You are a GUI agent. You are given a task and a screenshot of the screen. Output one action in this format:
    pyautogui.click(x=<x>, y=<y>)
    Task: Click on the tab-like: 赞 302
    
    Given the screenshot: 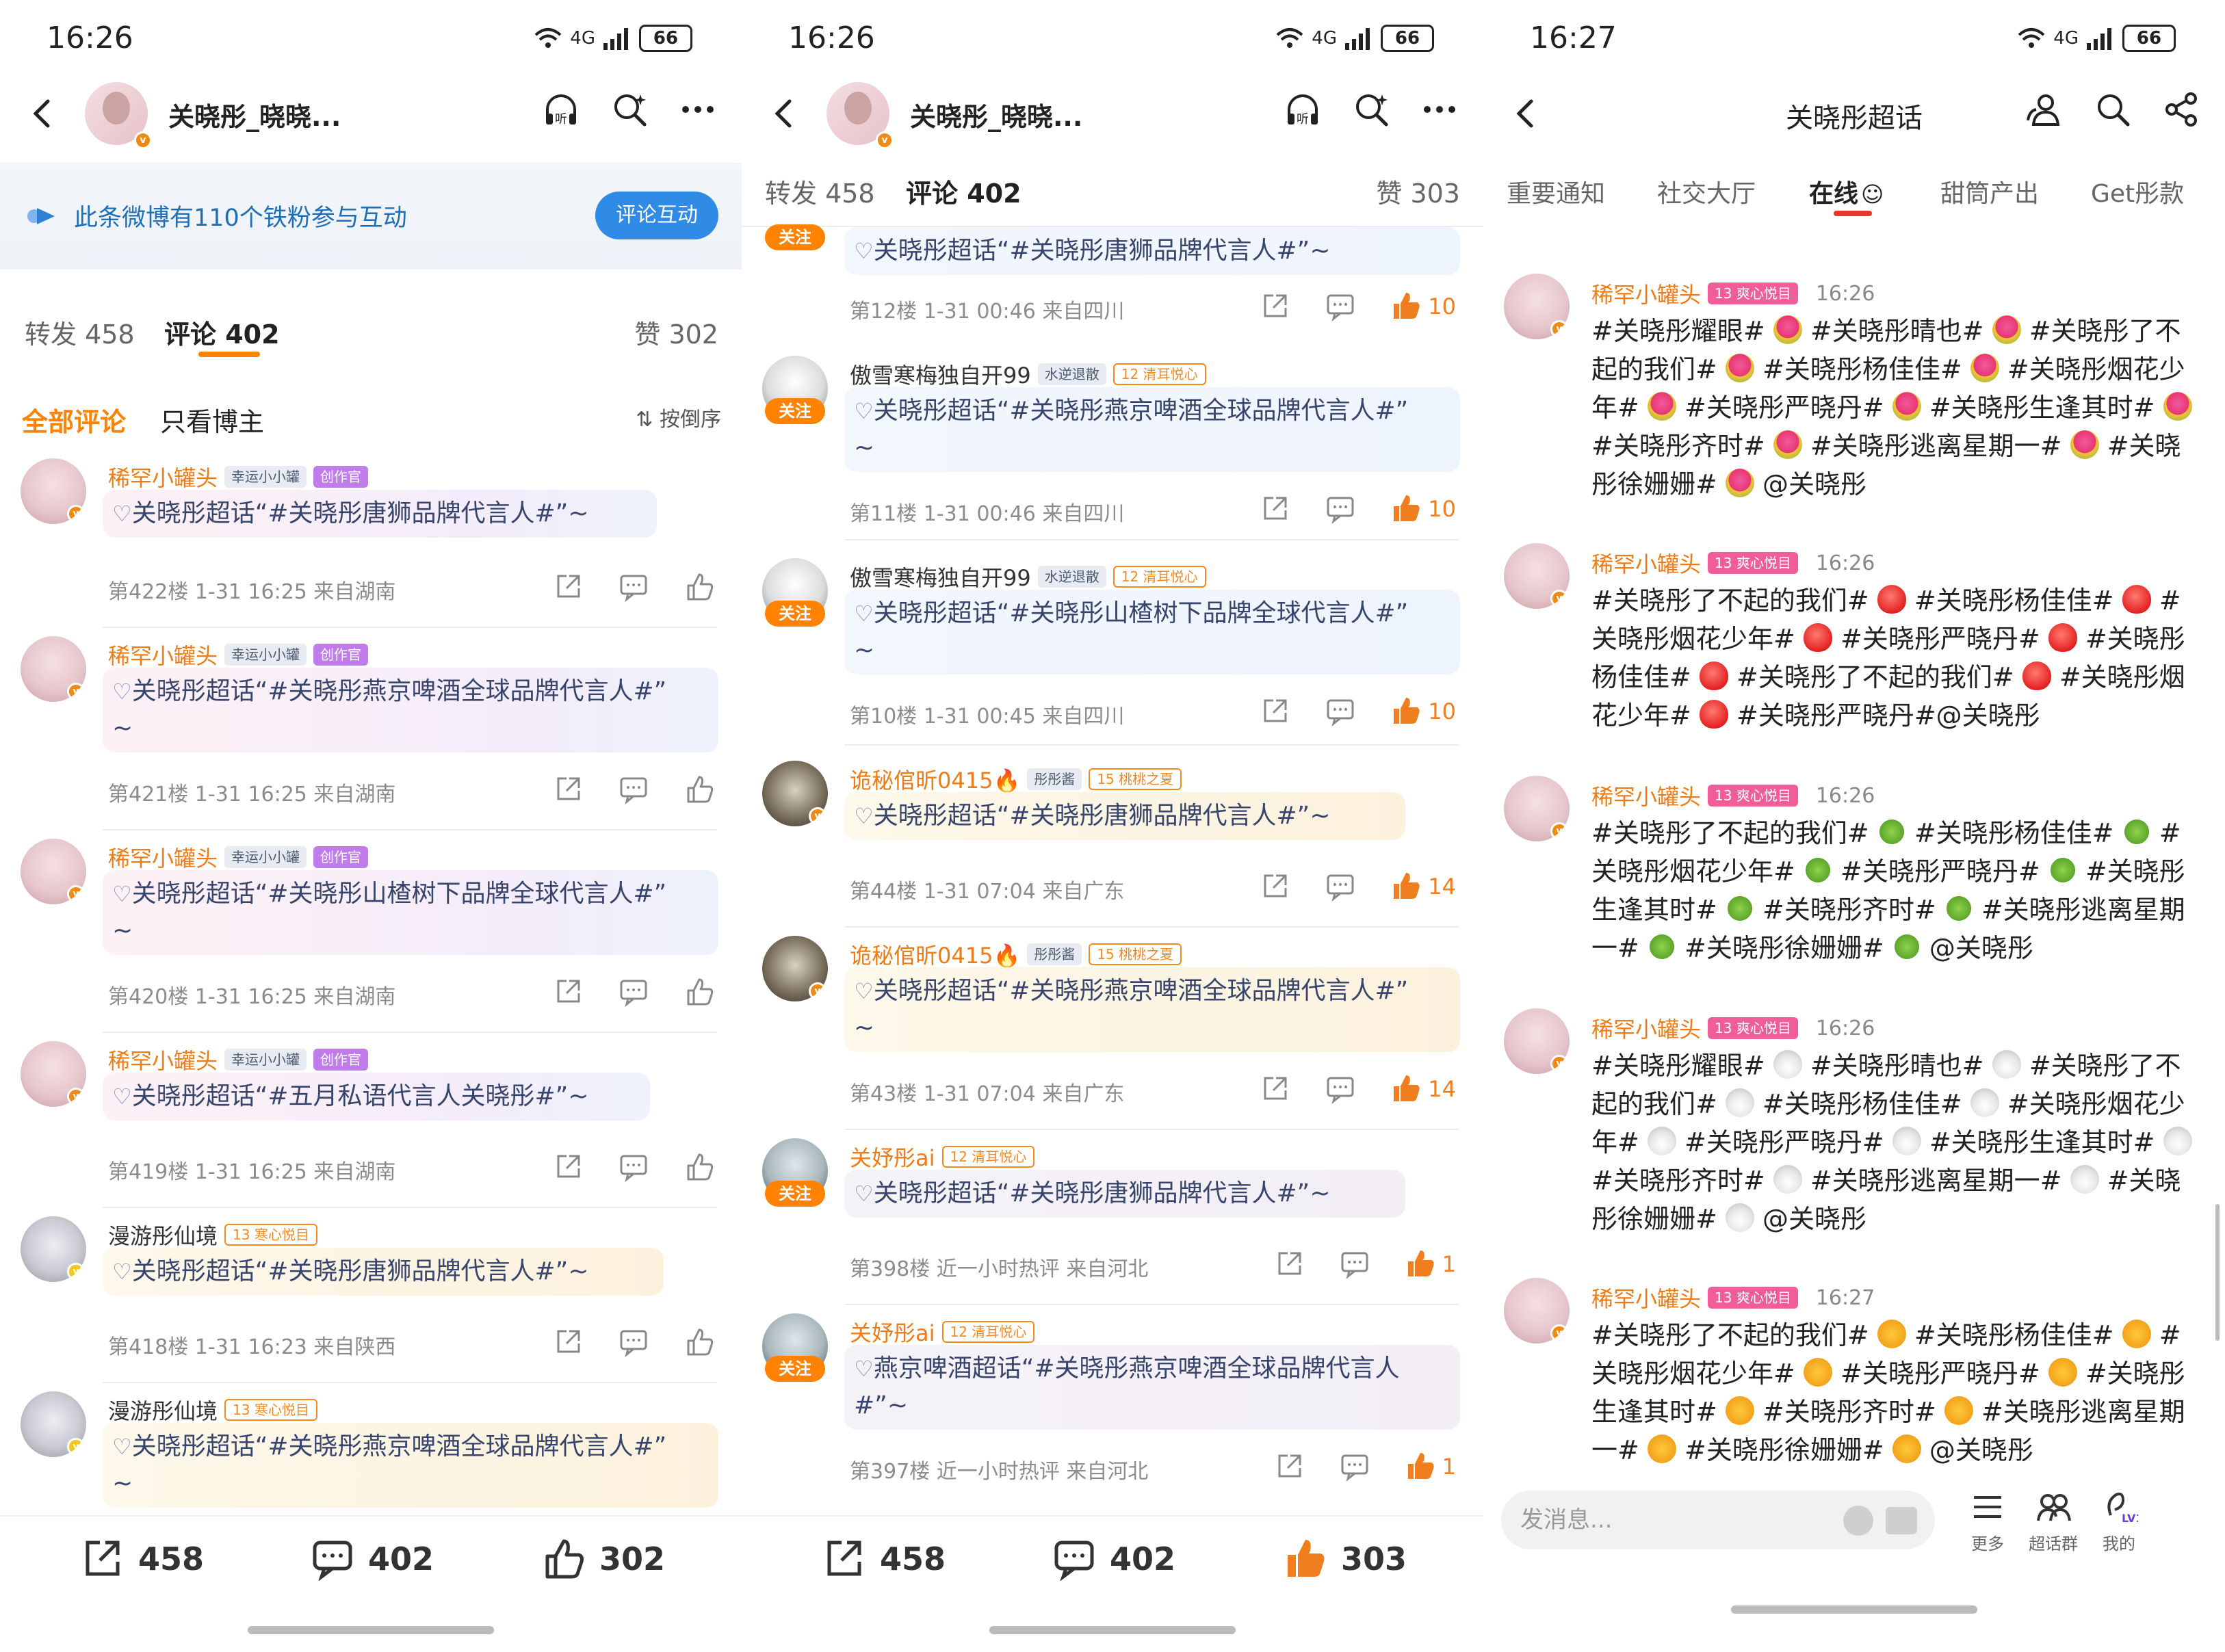 What is the action you would take?
    pyautogui.click(x=676, y=332)
    